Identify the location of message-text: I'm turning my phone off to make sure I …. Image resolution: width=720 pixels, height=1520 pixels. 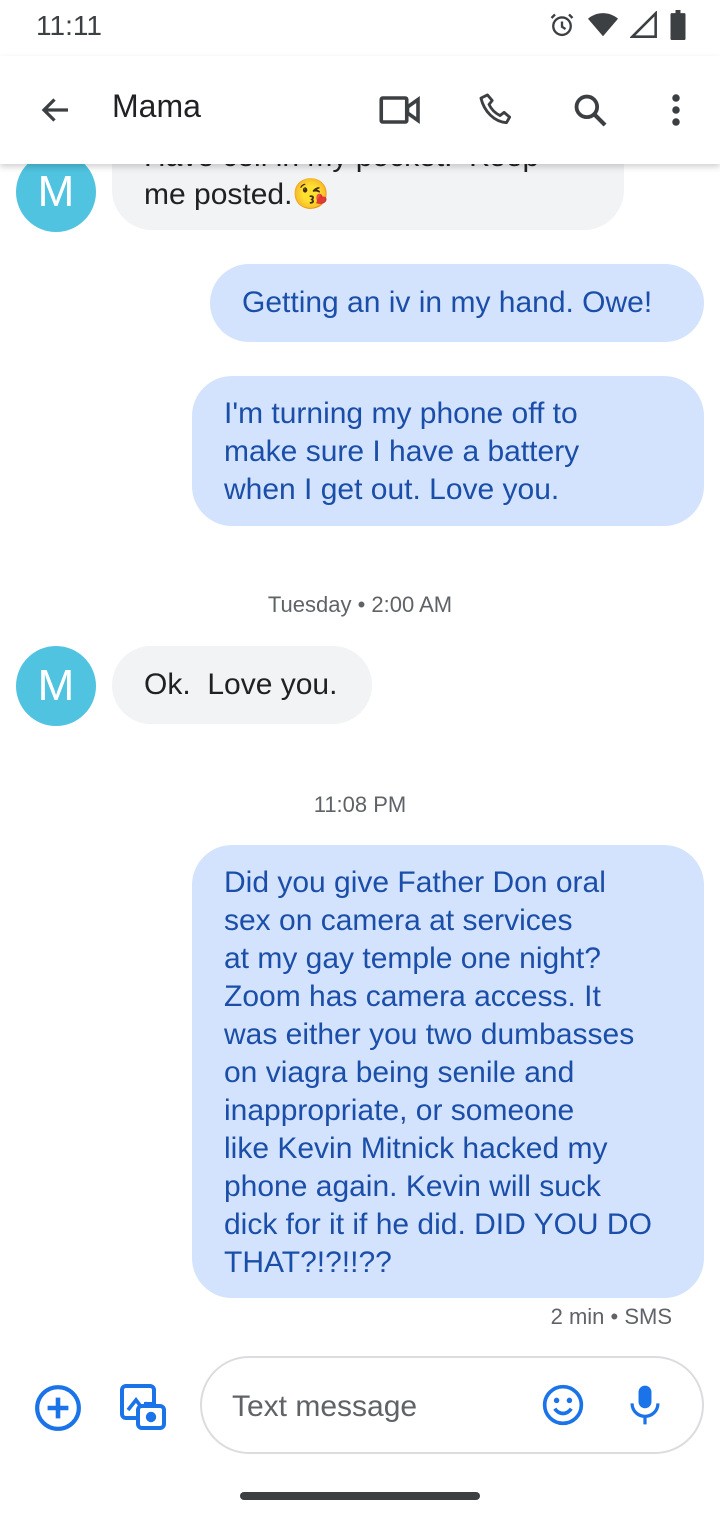
(402, 451).